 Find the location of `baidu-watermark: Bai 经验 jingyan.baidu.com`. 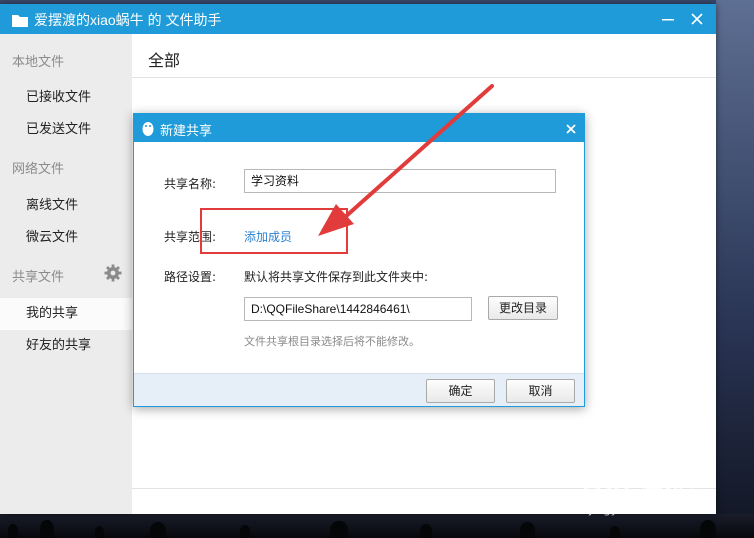

baidu-watermark: Bai 经验 jingyan.baidu.com is located at coordinates (652, 490).